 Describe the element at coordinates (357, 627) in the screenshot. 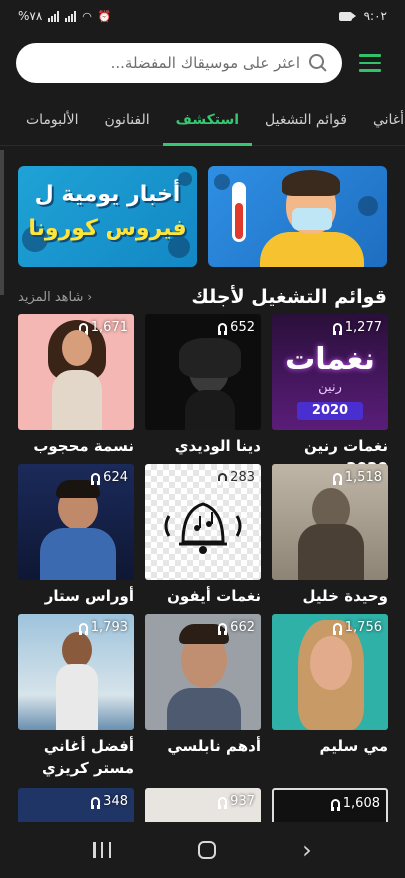

I see `play-count: 1,756` at that location.